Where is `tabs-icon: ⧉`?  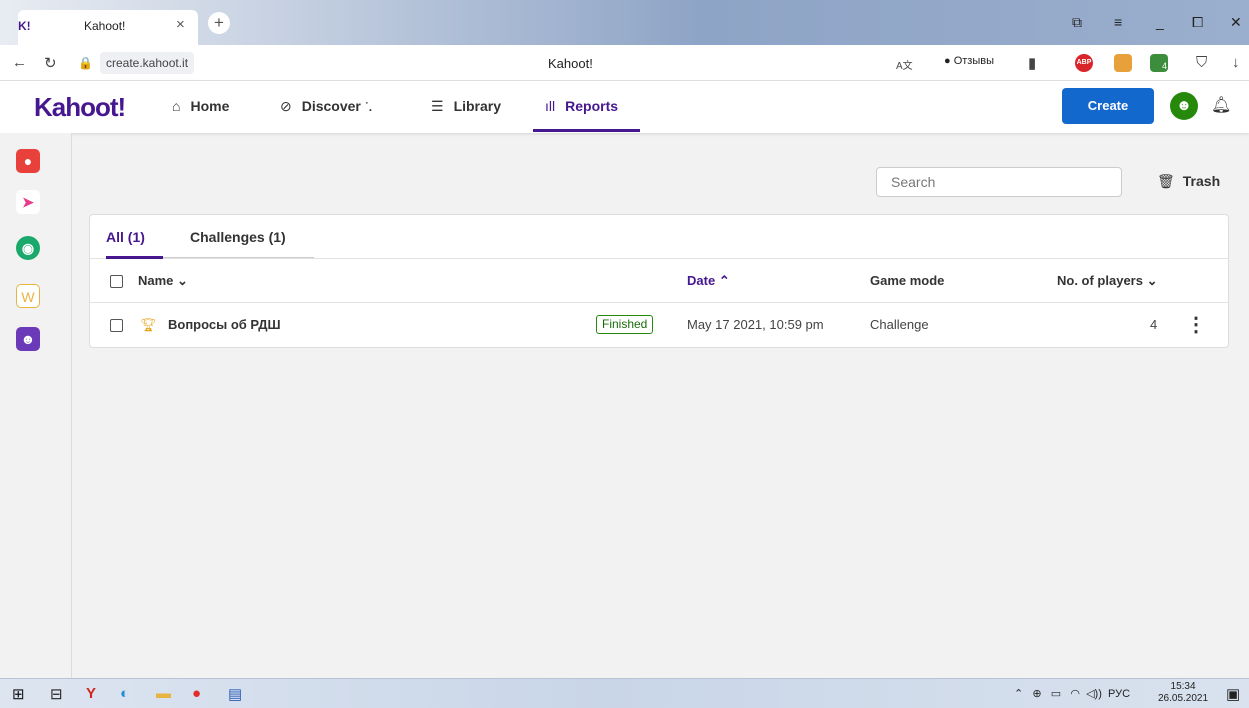 tabs-icon: ⧉ is located at coordinates (1077, 22).